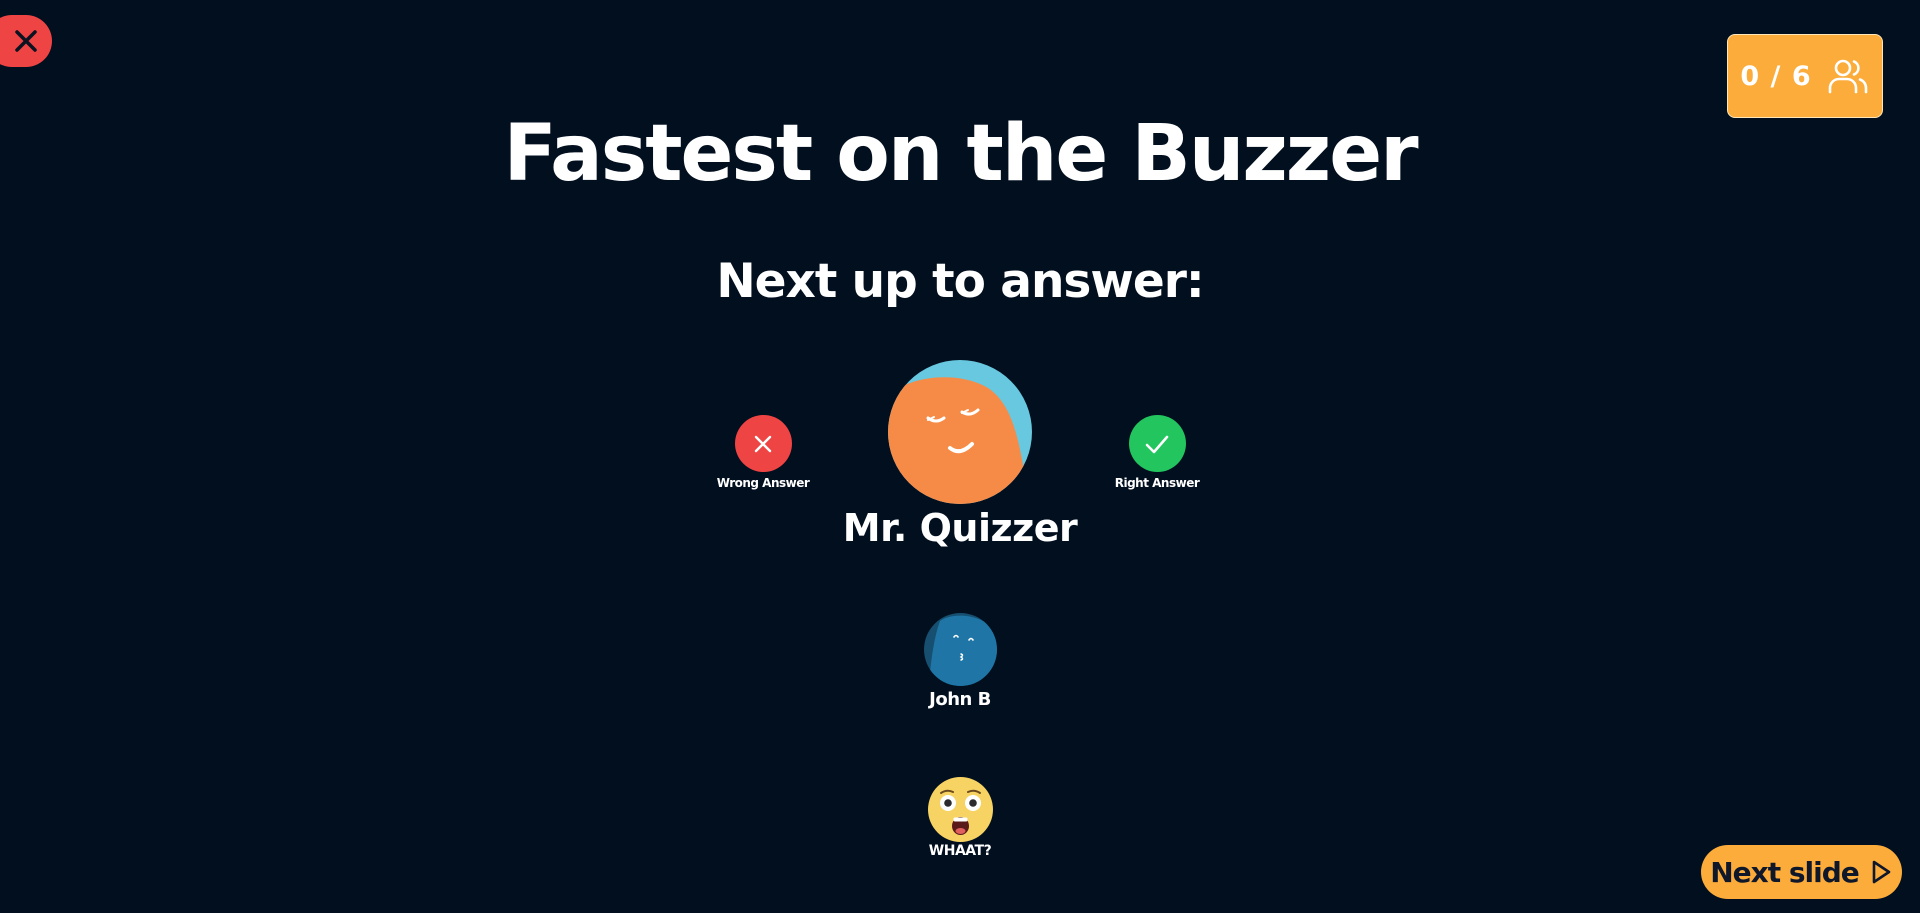 Image resolution: width=1920 pixels, height=913 pixels. What do you see at coordinates (960, 281) in the screenshot?
I see `page-subtitle: Next up to answer:` at bounding box center [960, 281].